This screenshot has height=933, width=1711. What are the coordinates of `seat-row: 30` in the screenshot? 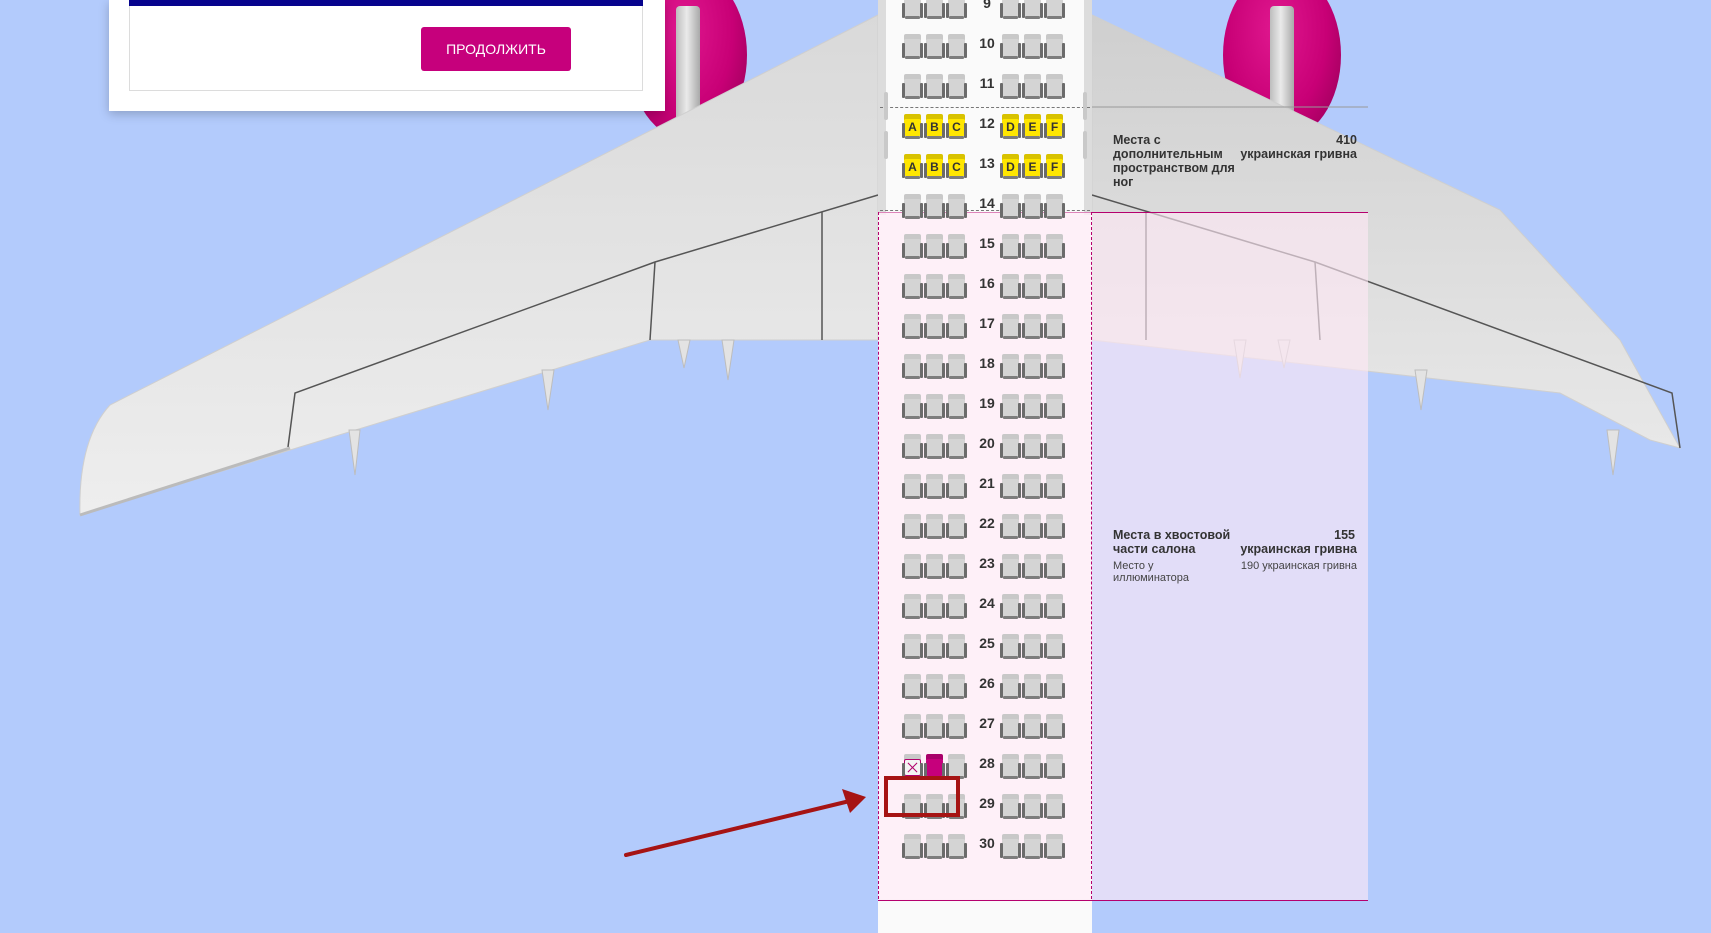 It's located at (986, 849).